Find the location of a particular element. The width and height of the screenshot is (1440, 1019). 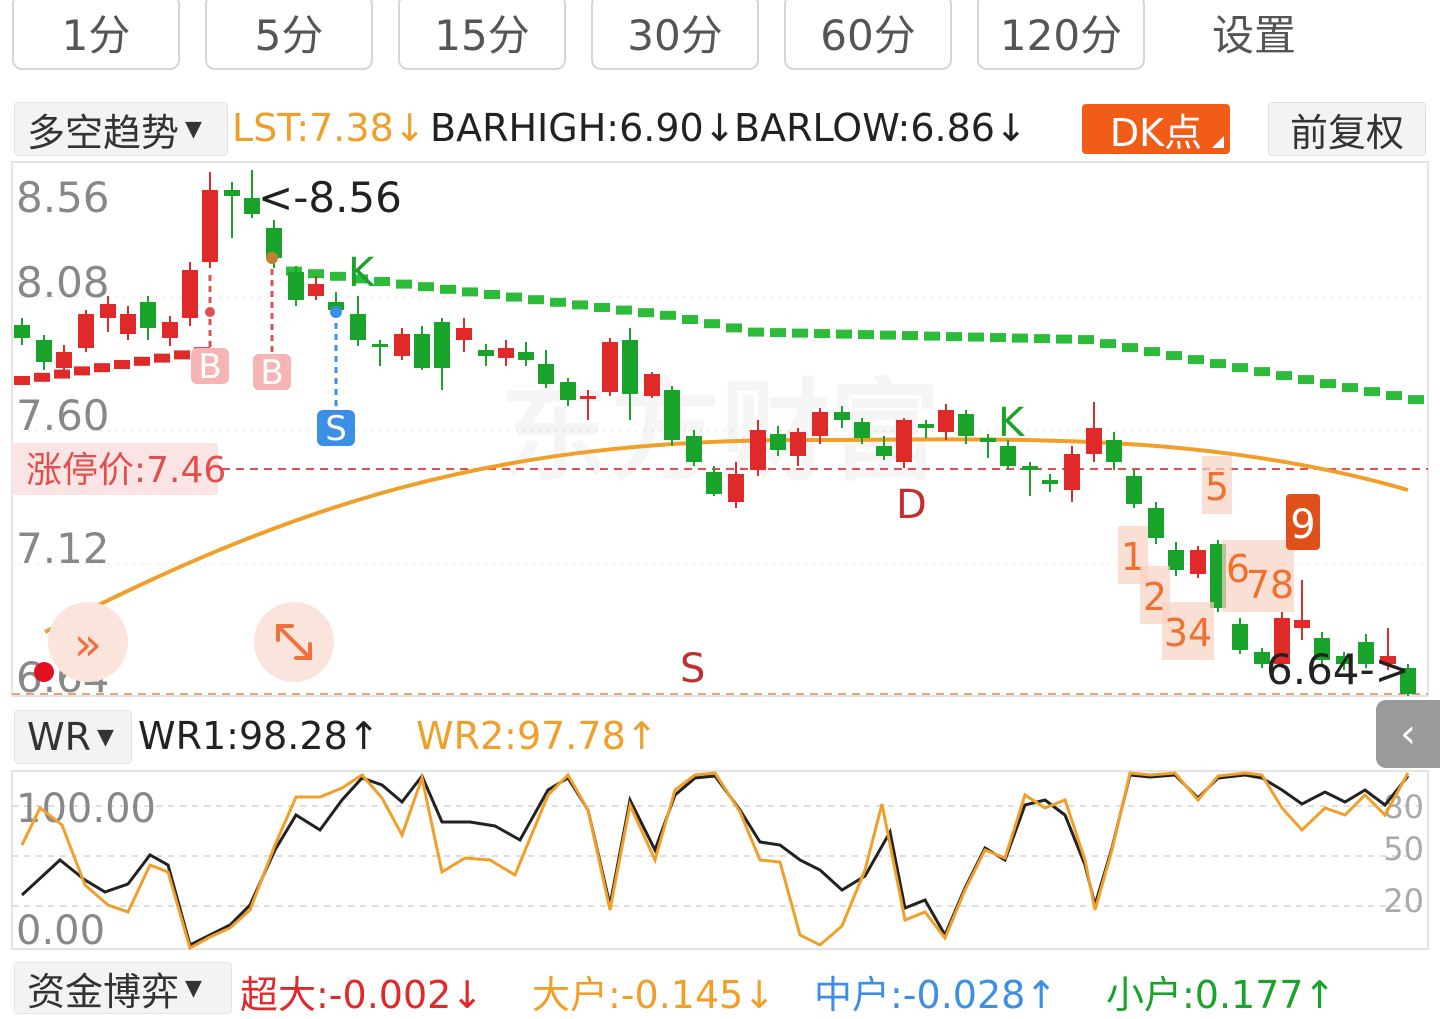

sell-badge: S is located at coordinates (336, 429).